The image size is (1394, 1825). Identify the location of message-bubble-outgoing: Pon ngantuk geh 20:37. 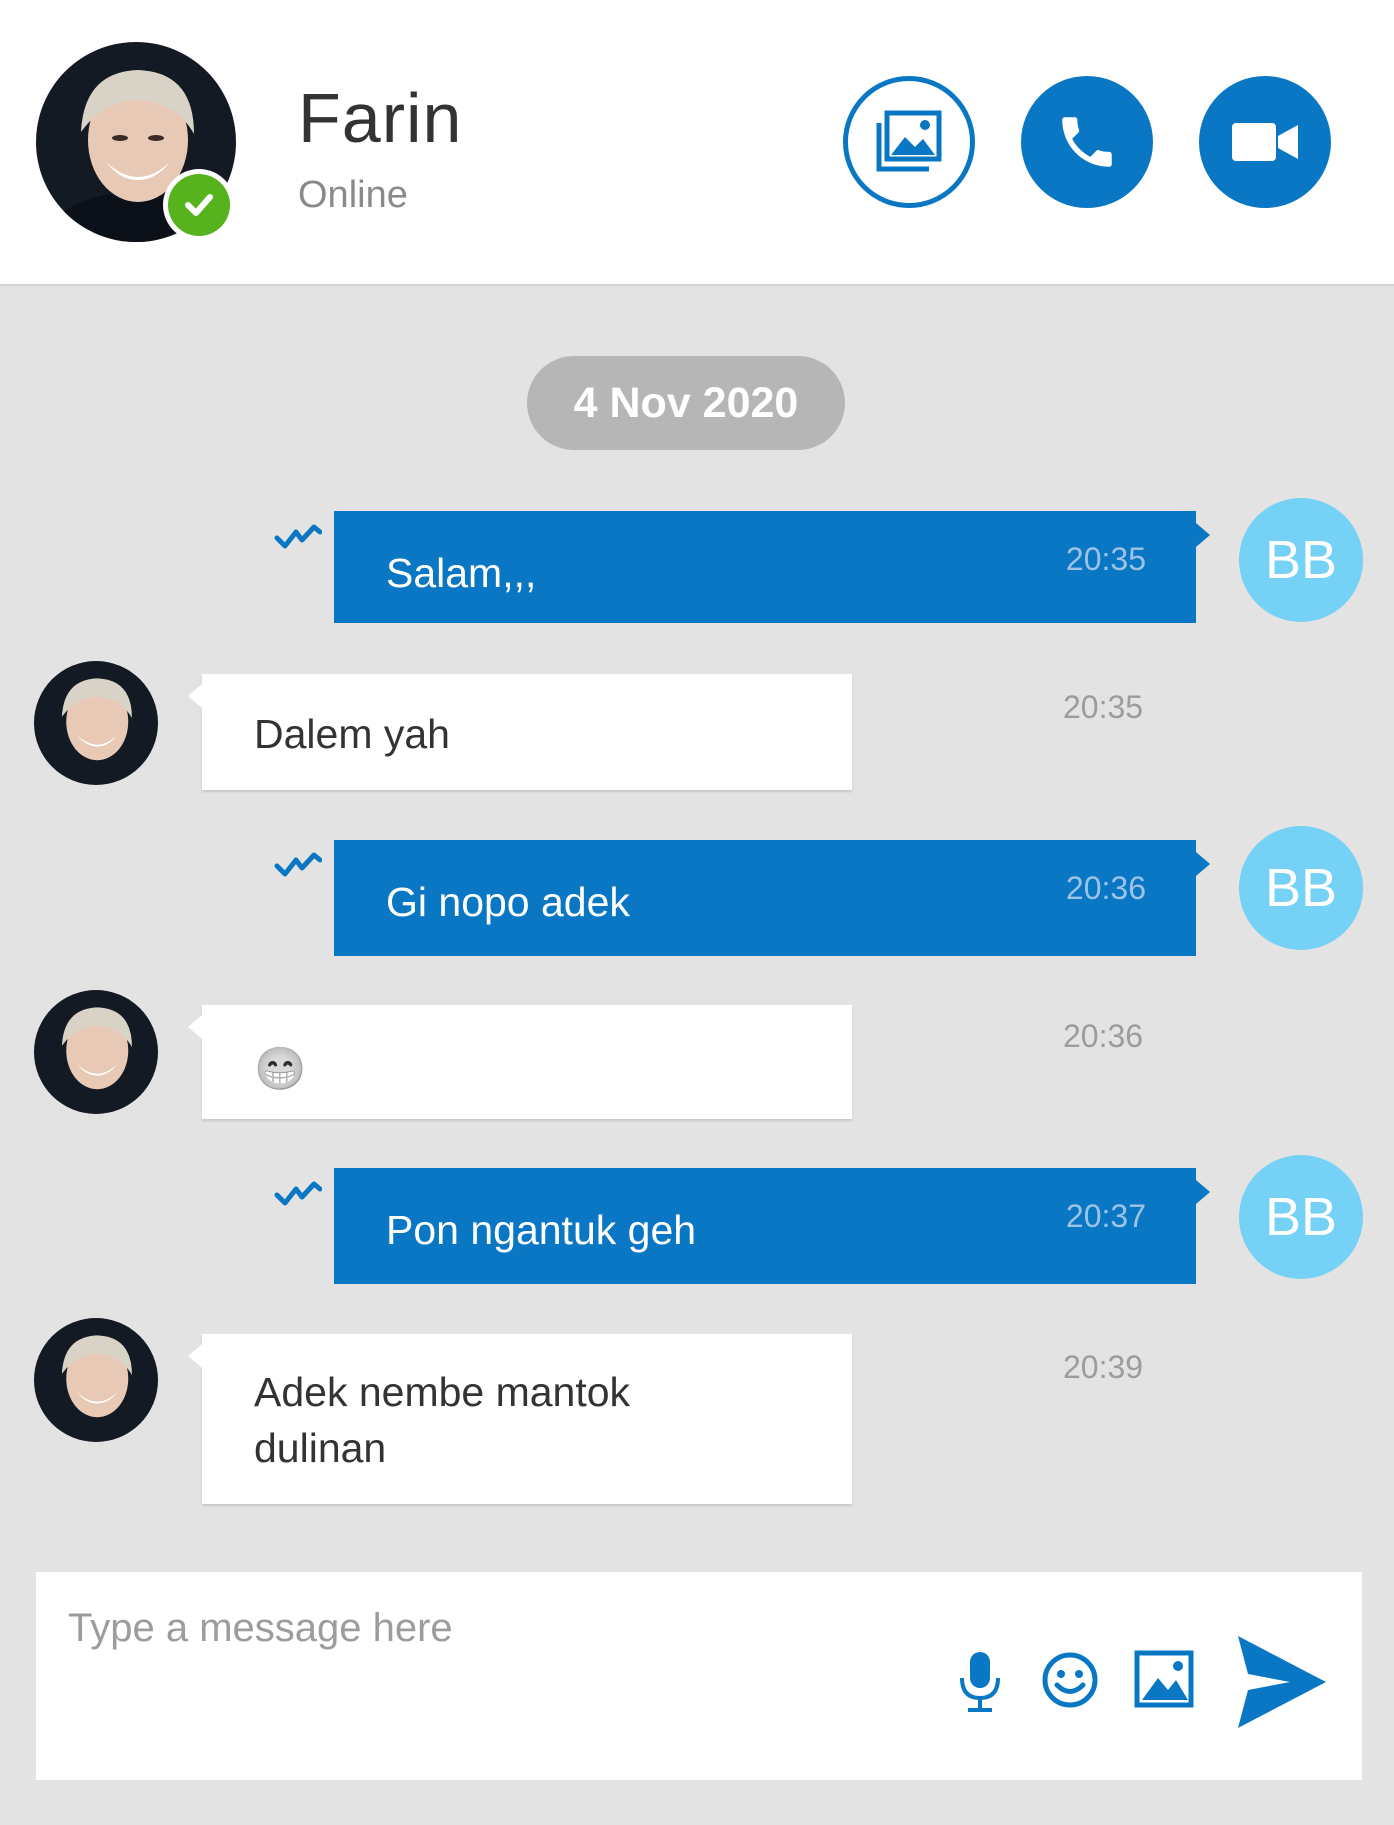
(772, 1226).